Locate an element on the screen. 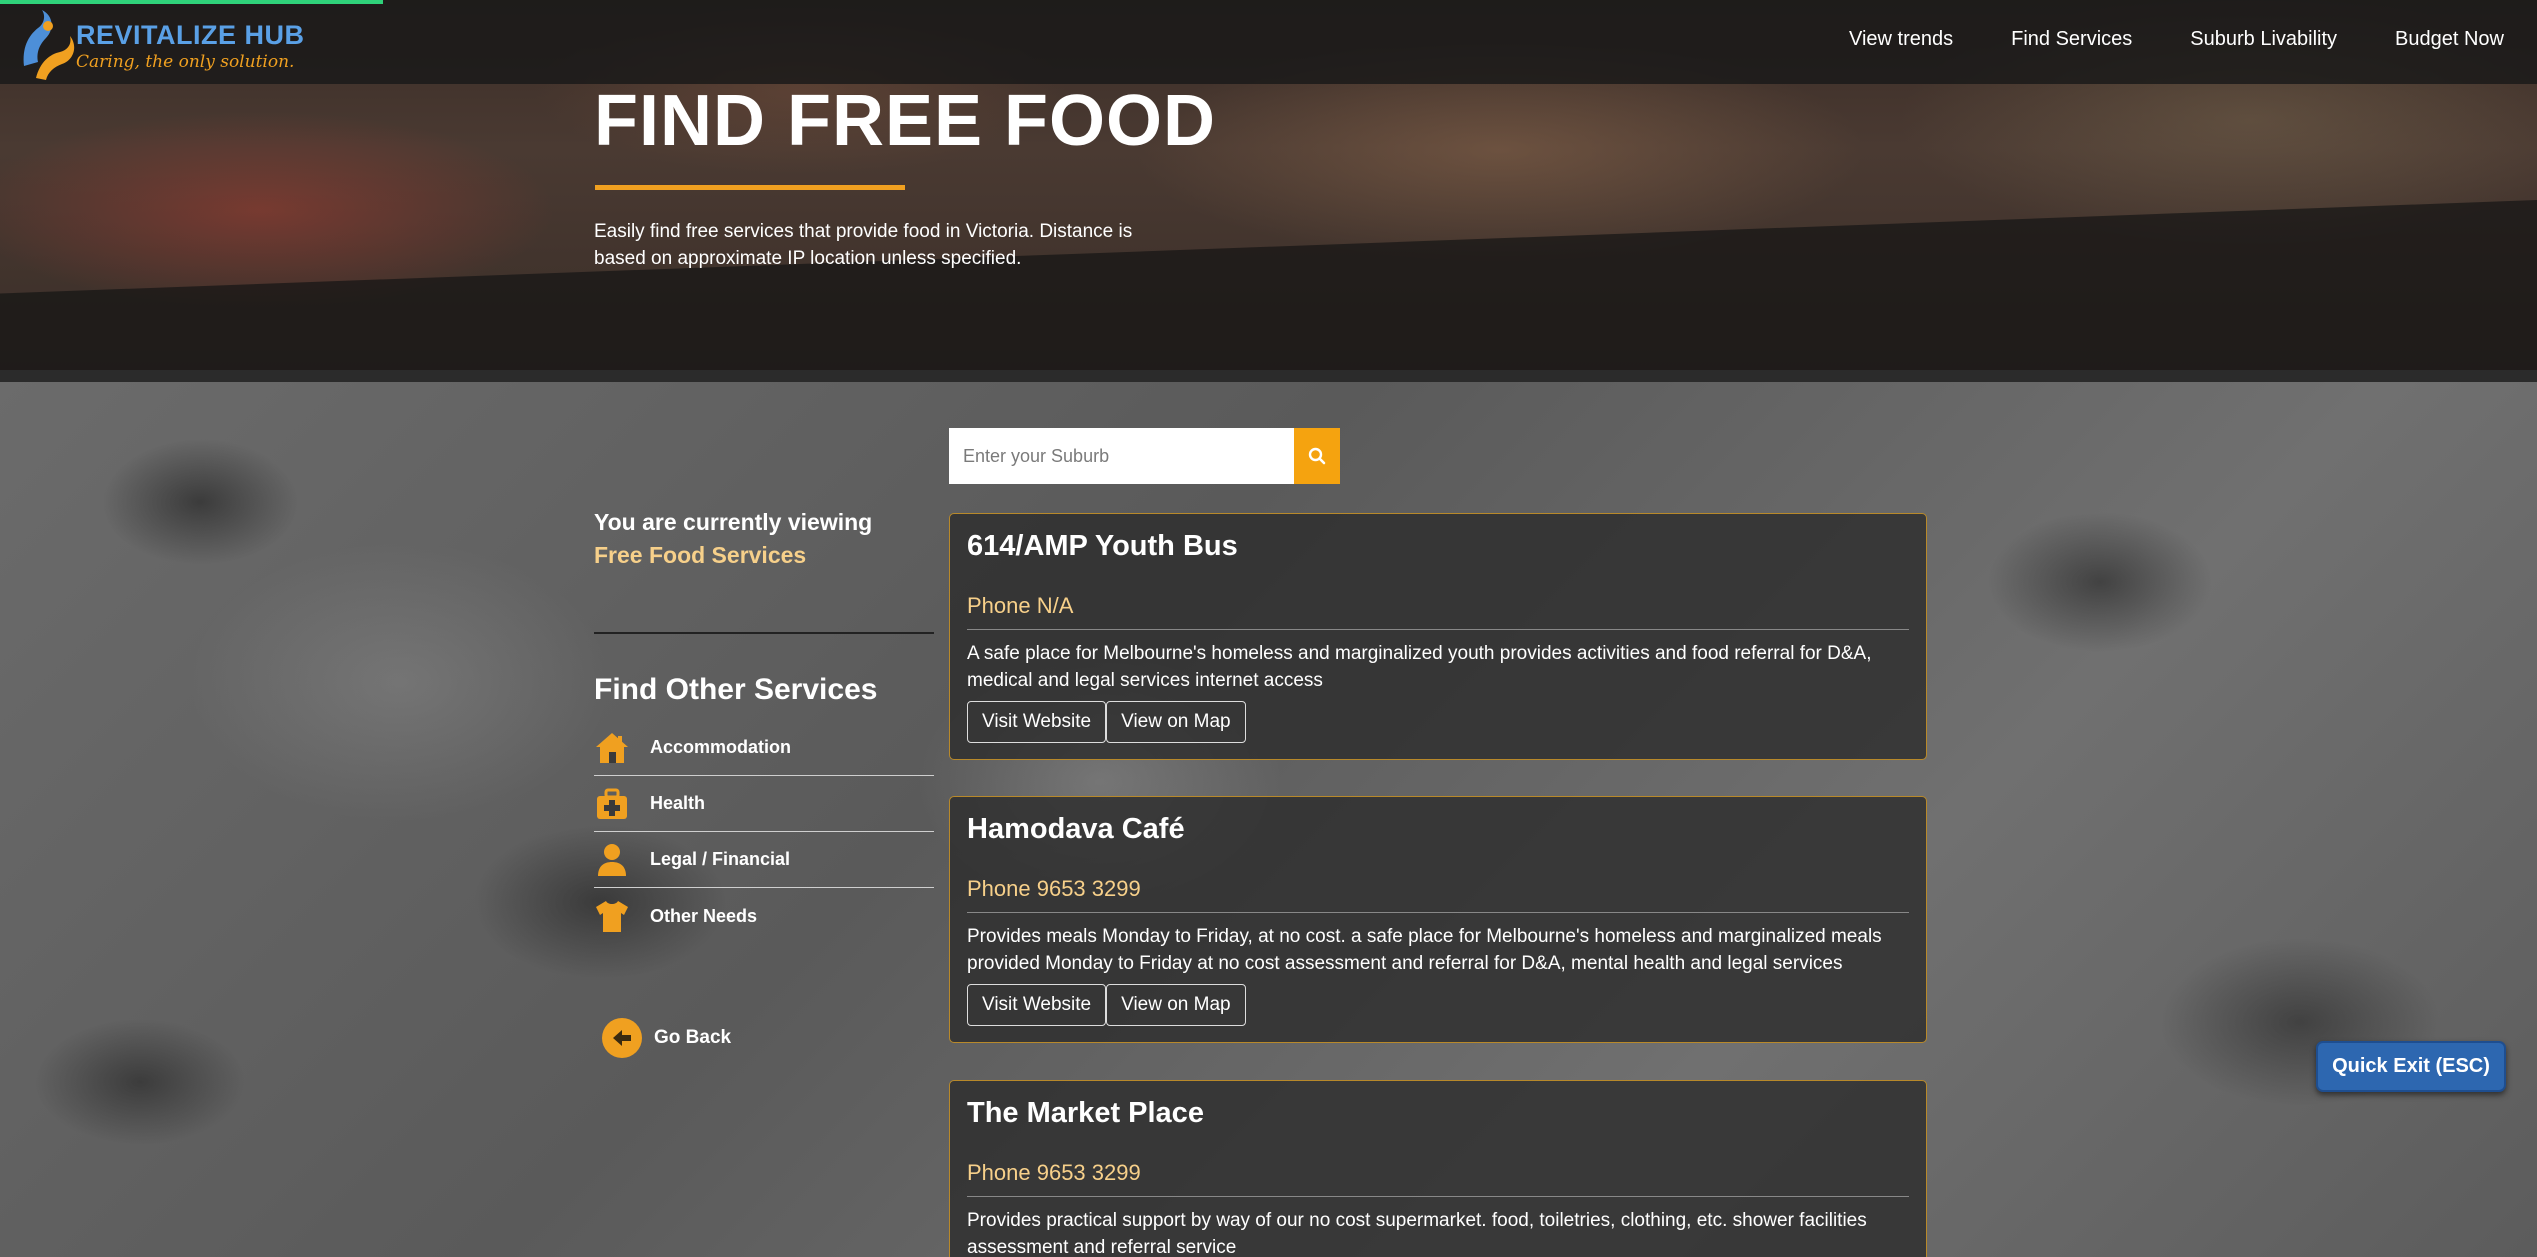 The width and height of the screenshot is (2537, 1257). nav-budget-now: Budget Now is located at coordinates (2449, 39).